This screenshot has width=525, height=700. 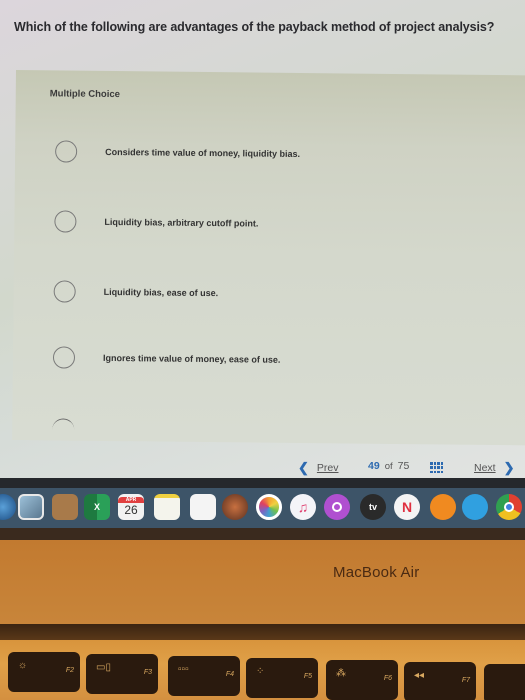 What do you see at coordinates (181, 222) in the screenshot?
I see `answer-text: Liquidity bias, arbitrary cutoff point.` at bounding box center [181, 222].